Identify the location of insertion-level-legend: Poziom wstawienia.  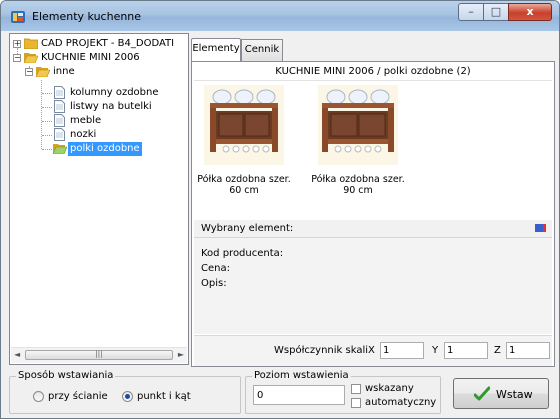
(301, 375).